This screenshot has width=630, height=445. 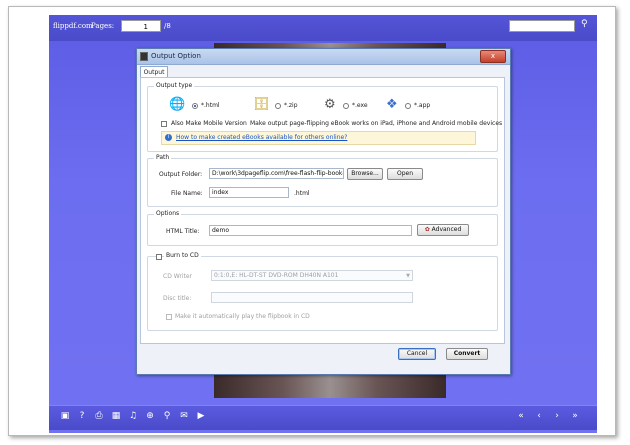 I want to click on html-title-input: demo, so click(x=310, y=230).